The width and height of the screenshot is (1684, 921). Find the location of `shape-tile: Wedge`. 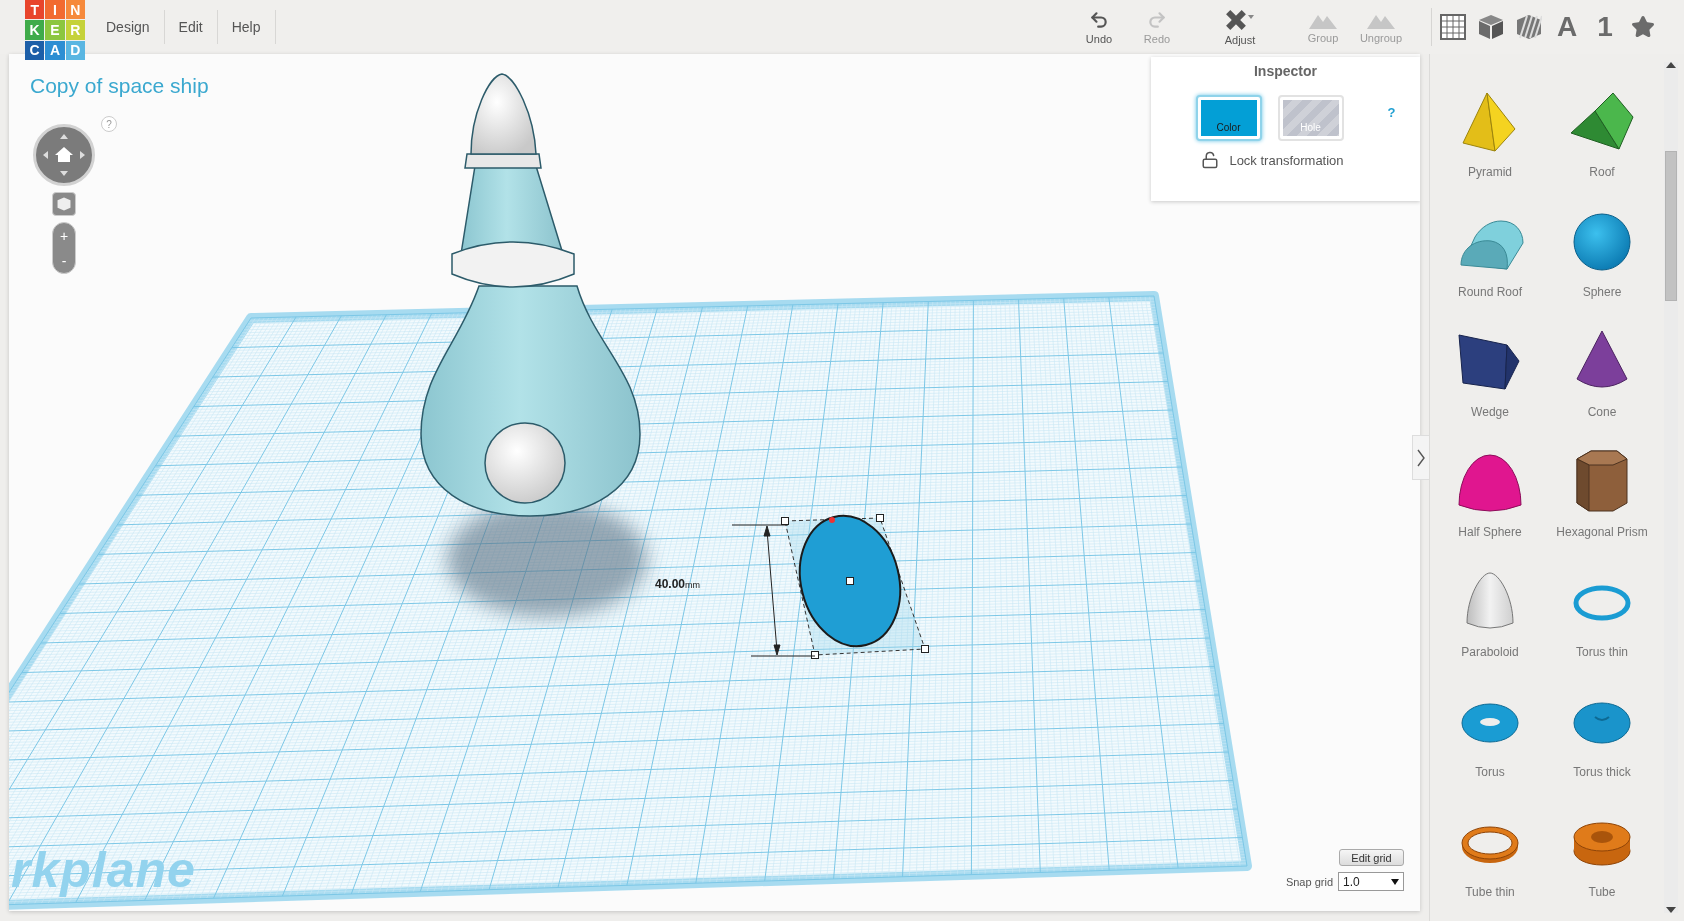

shape-tile: Wedge is located at coordinates (1490, 362).